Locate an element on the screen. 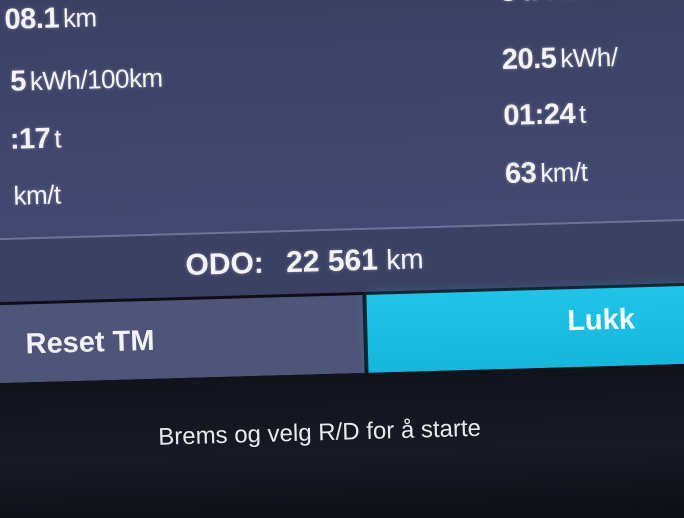 The image size is (684, 518). right-trip-time: 01:24 t is located at coordinates (544, 115).